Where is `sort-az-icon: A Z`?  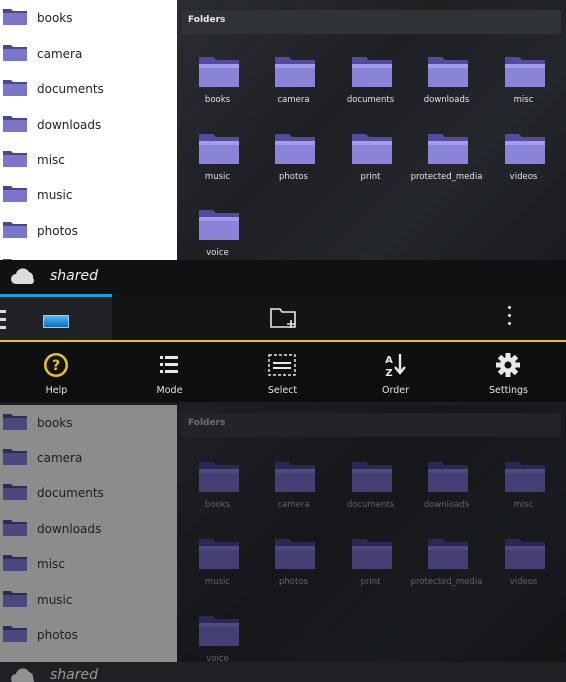 sort-az-icon: A Z is located at coordinates (395, 366).